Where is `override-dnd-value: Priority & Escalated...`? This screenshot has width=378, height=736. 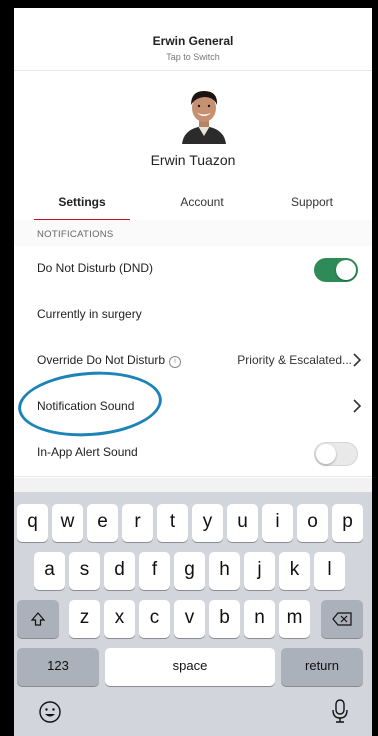
override-dnd-value: Priority & Escalated... is located at coordinates (294, 360).